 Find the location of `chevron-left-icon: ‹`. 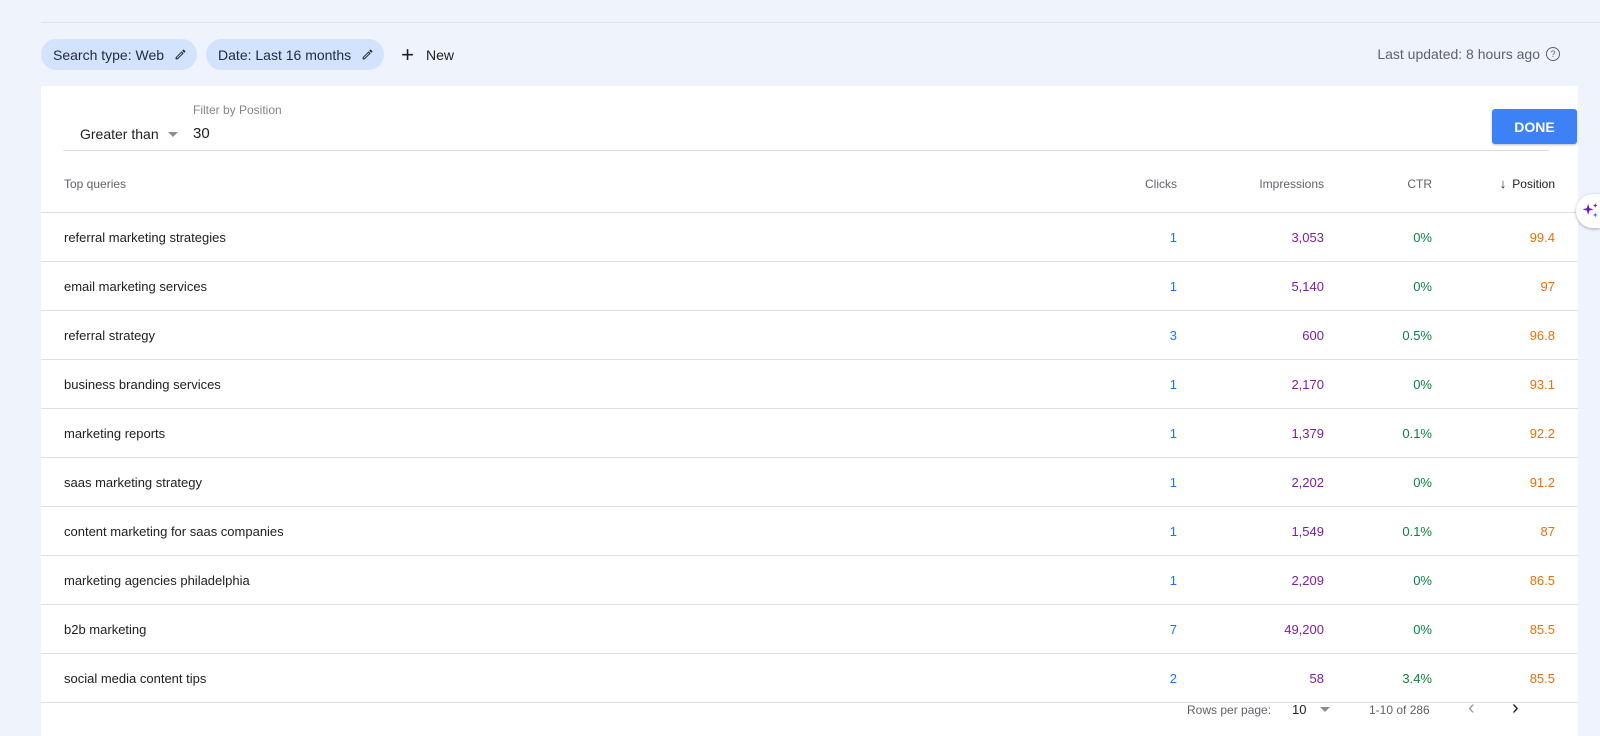

chevron-left-icon: ‹ is located at coordinates (1471, 708).